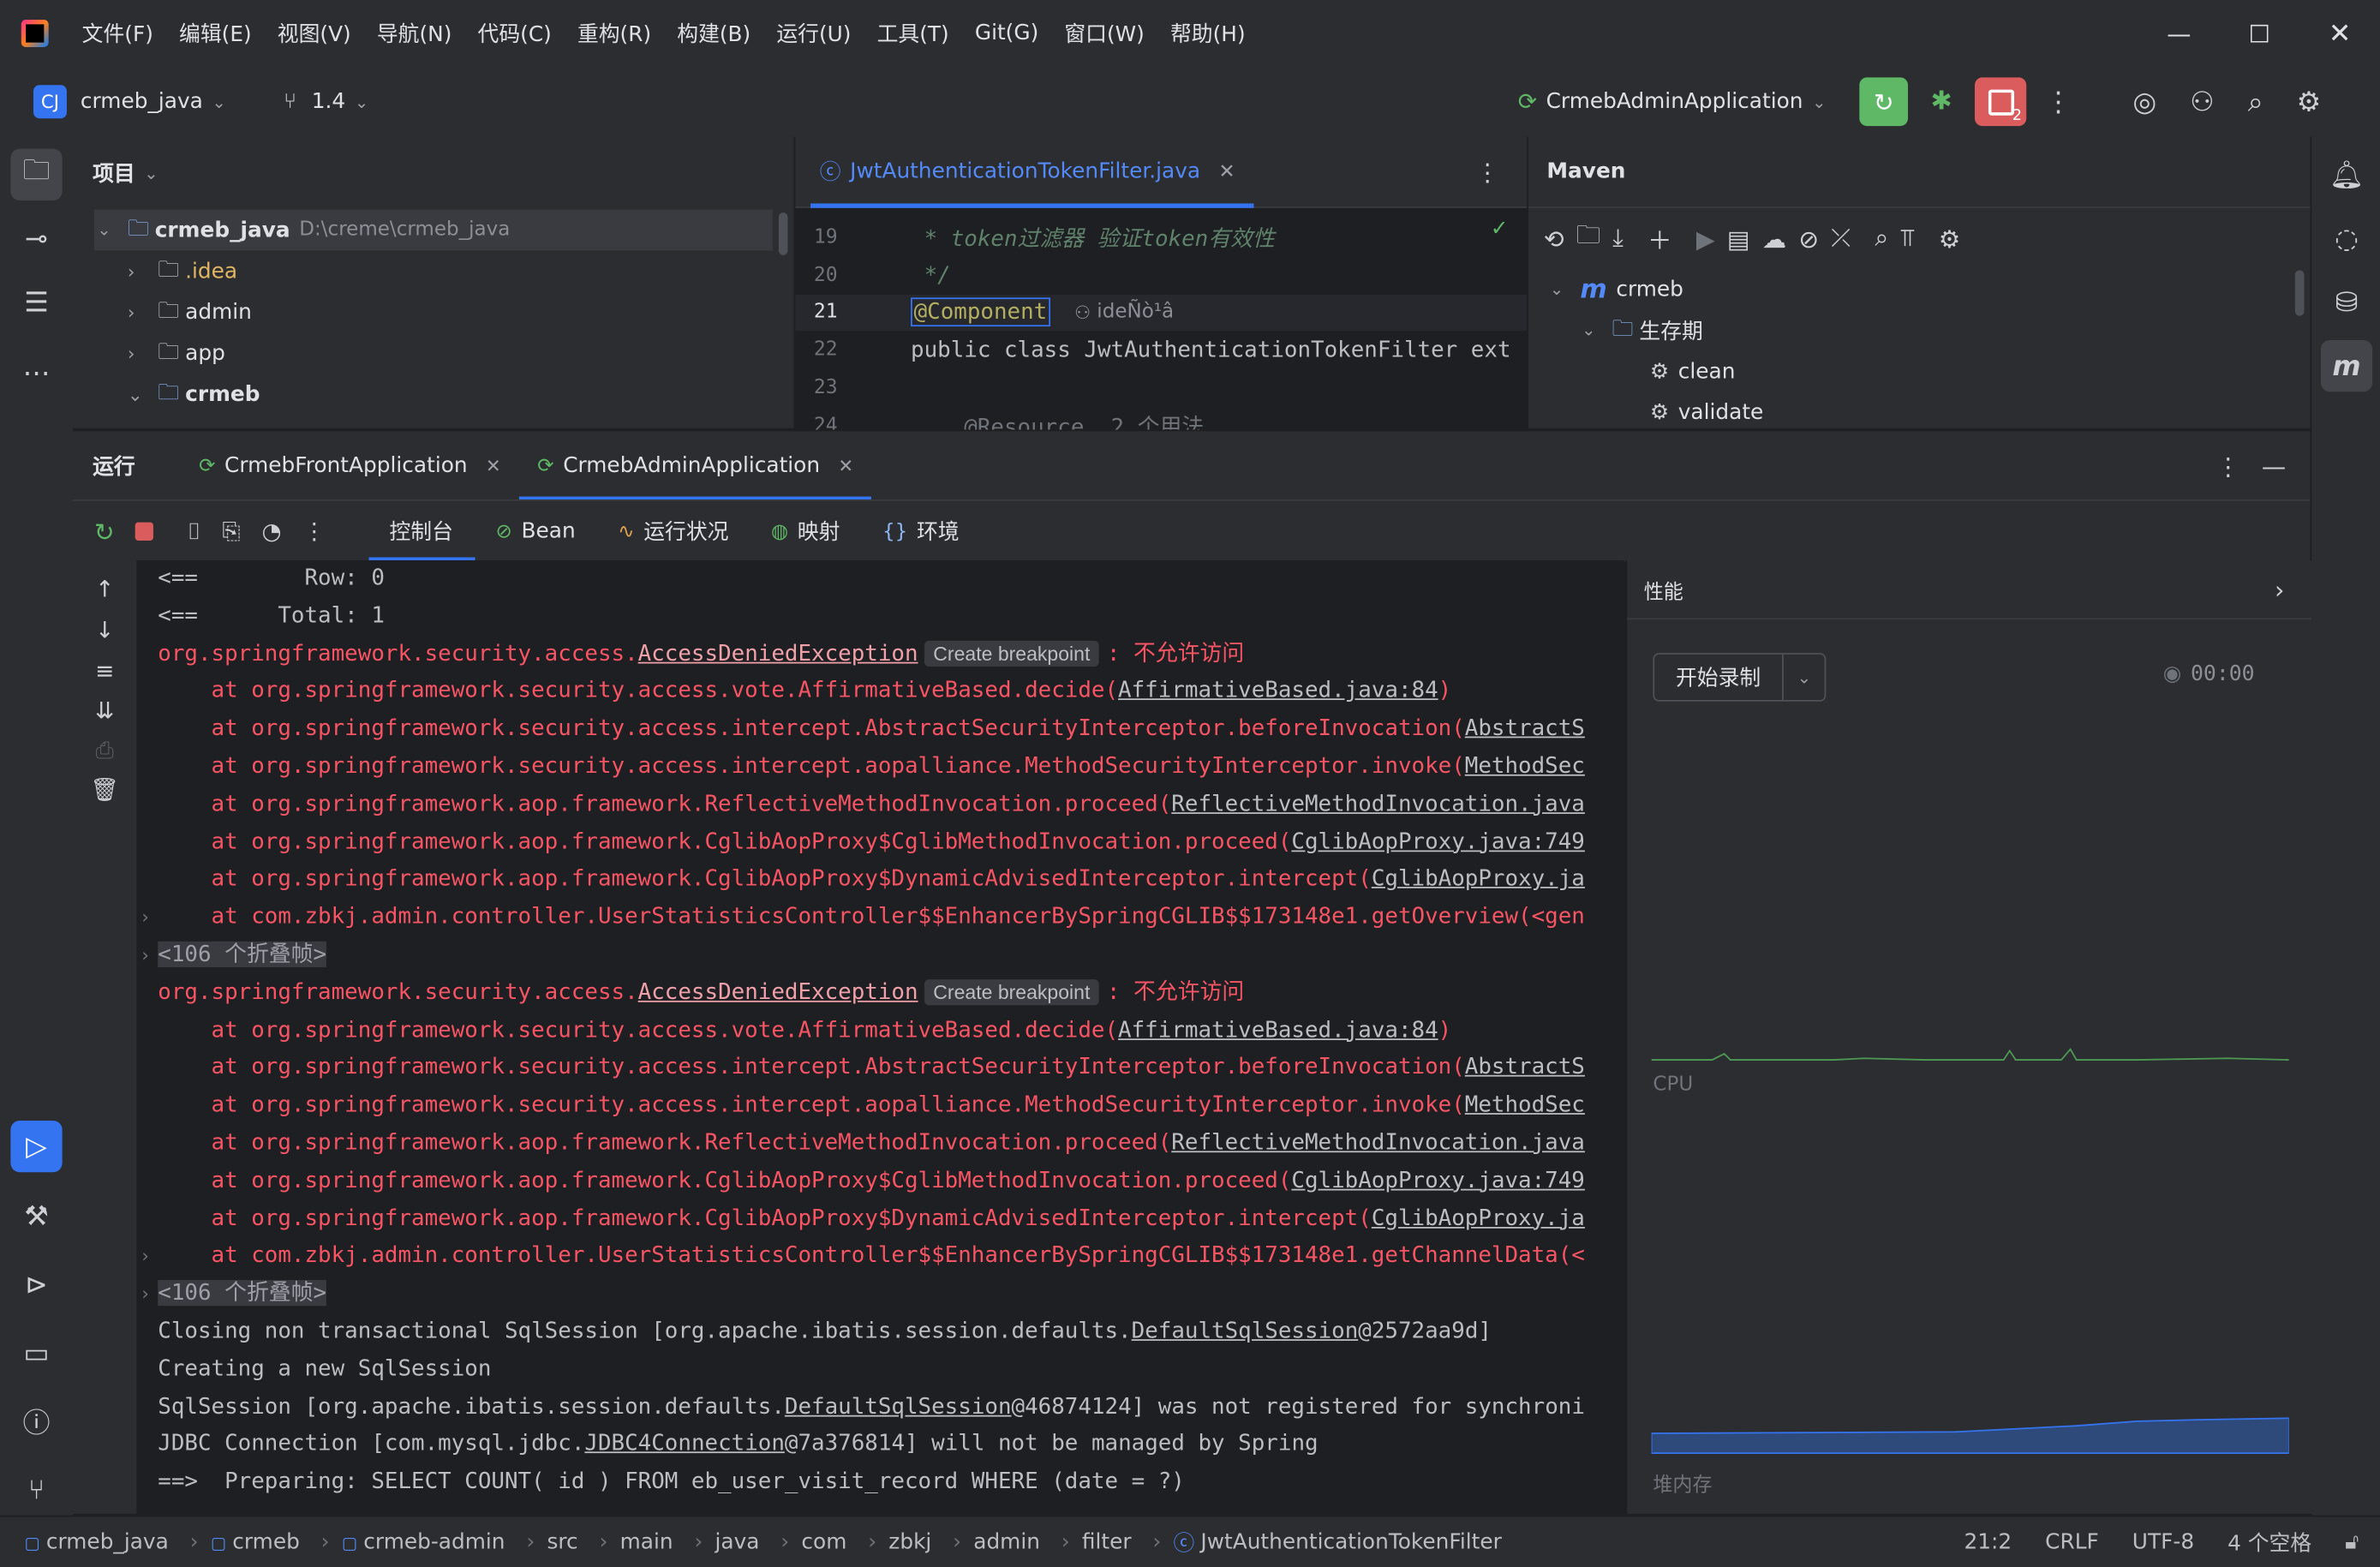  I want to click on down-arrow-icon: ↓, so click(104, 630).